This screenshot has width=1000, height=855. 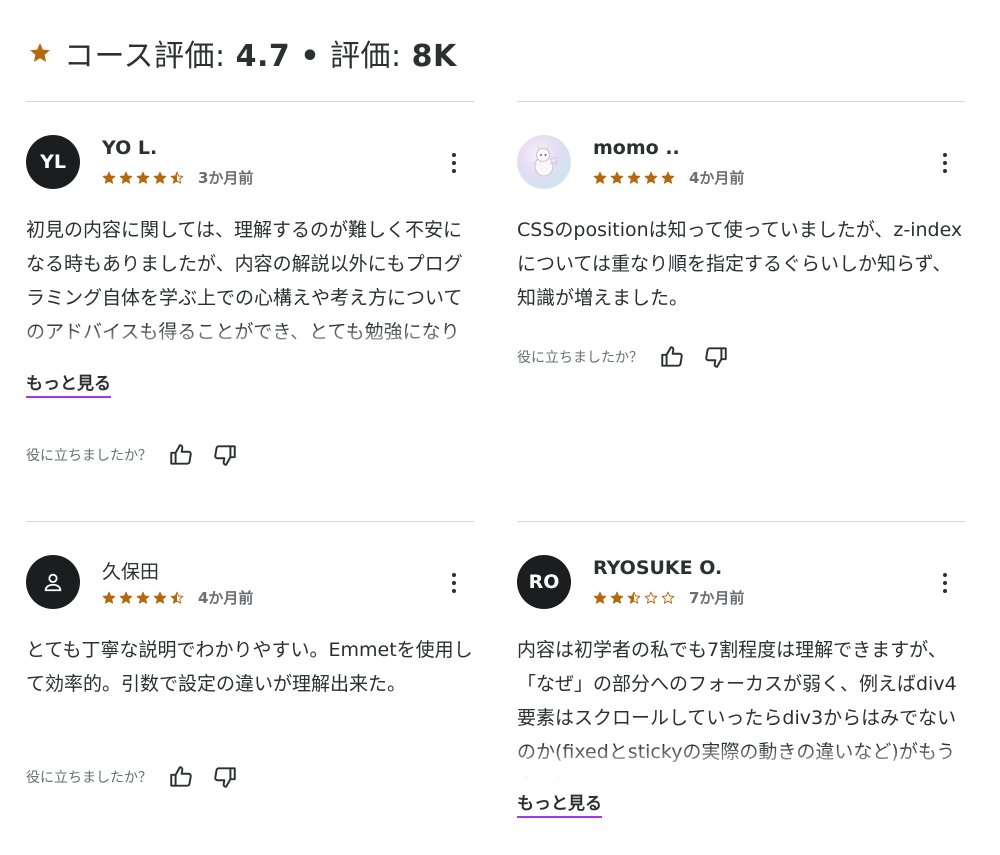 What do you see at coordinates (717, 598) in the screenshot?
I see `review-date: 7か月前` at bounding box center [717, 598].